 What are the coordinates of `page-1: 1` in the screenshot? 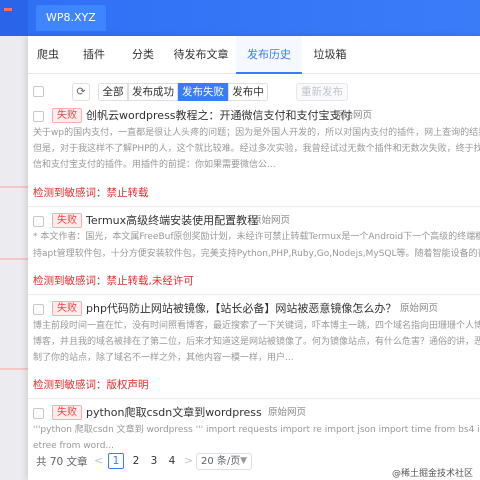 It's located at (116, 461).